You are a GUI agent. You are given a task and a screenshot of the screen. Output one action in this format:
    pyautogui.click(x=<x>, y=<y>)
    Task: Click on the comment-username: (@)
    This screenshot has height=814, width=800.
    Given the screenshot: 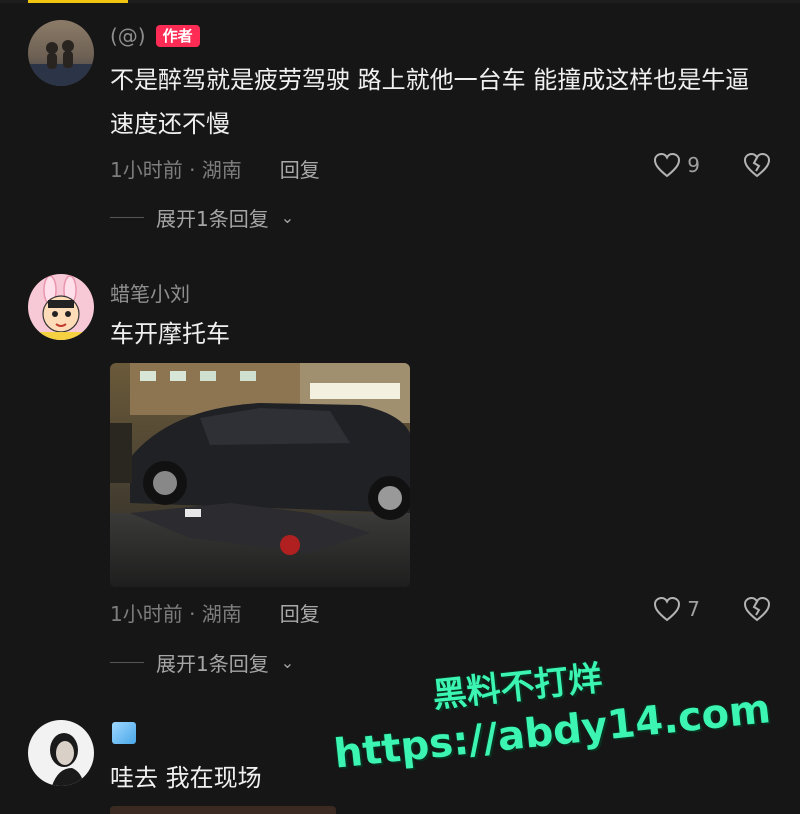 What is the action you would take?
    pyautogui.click(x=128, y=36)
    